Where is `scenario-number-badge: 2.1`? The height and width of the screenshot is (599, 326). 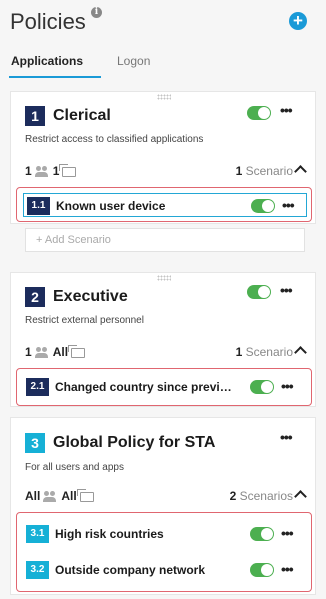
scenario-number-badge: 2.1 is located at coordinates (37, 387).